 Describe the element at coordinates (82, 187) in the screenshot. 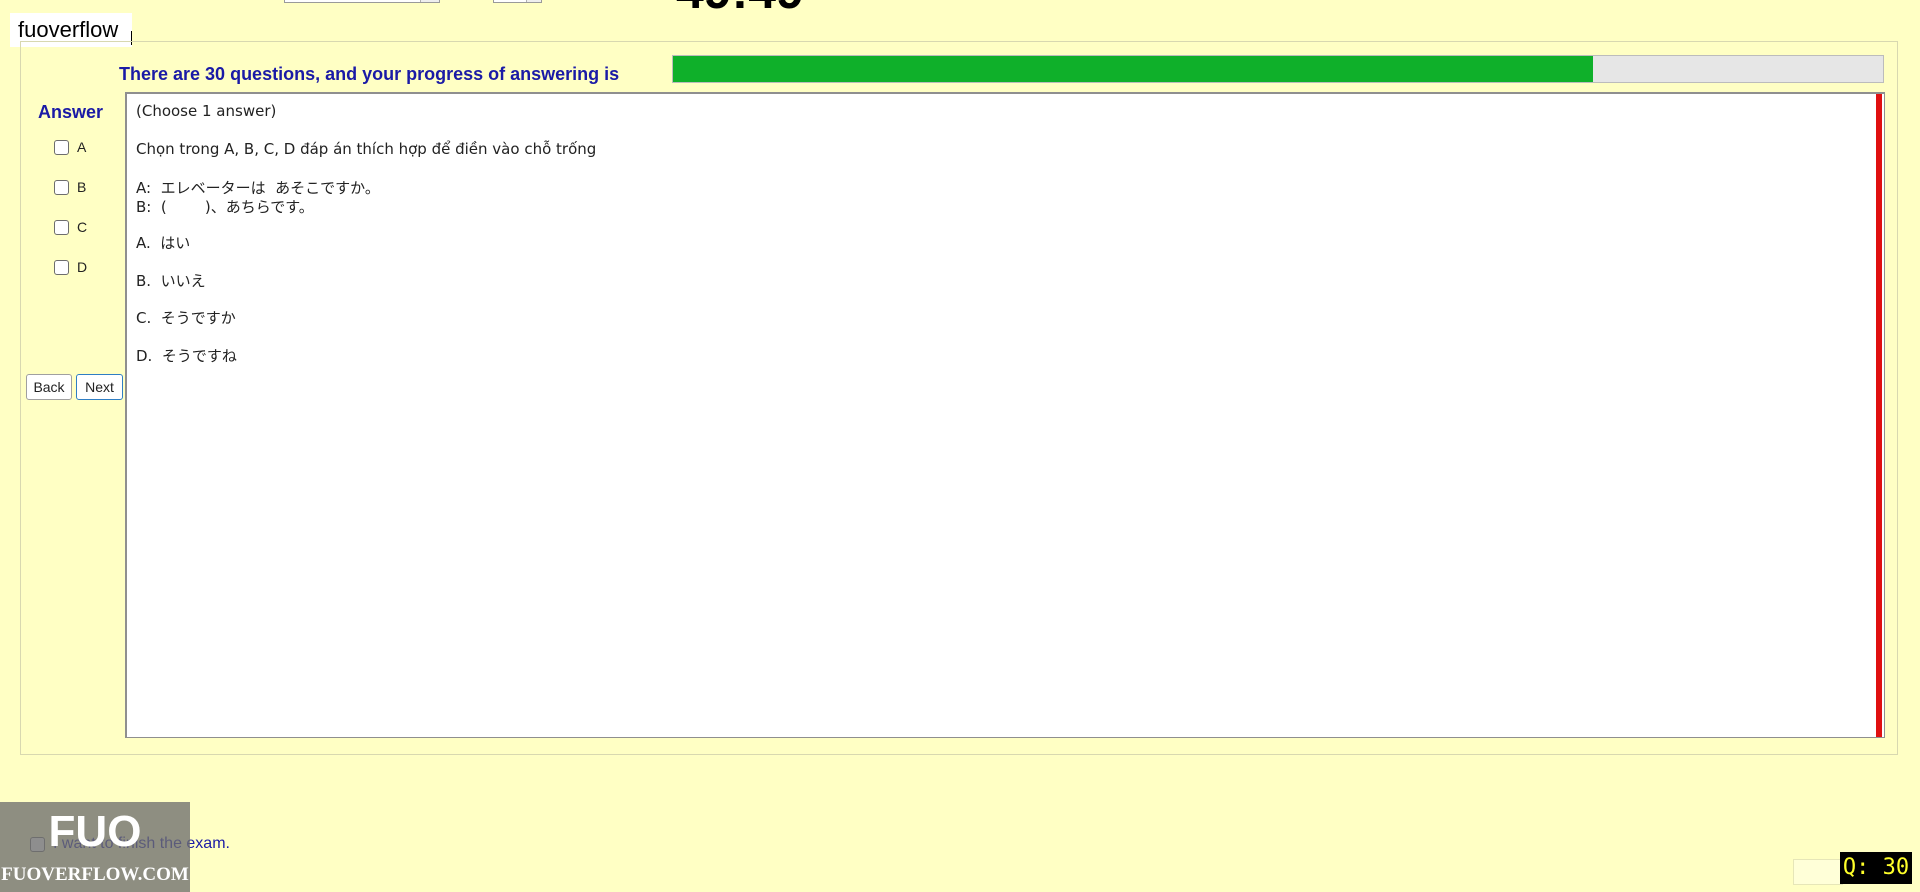

I see `answer-option-label: B` at that location.